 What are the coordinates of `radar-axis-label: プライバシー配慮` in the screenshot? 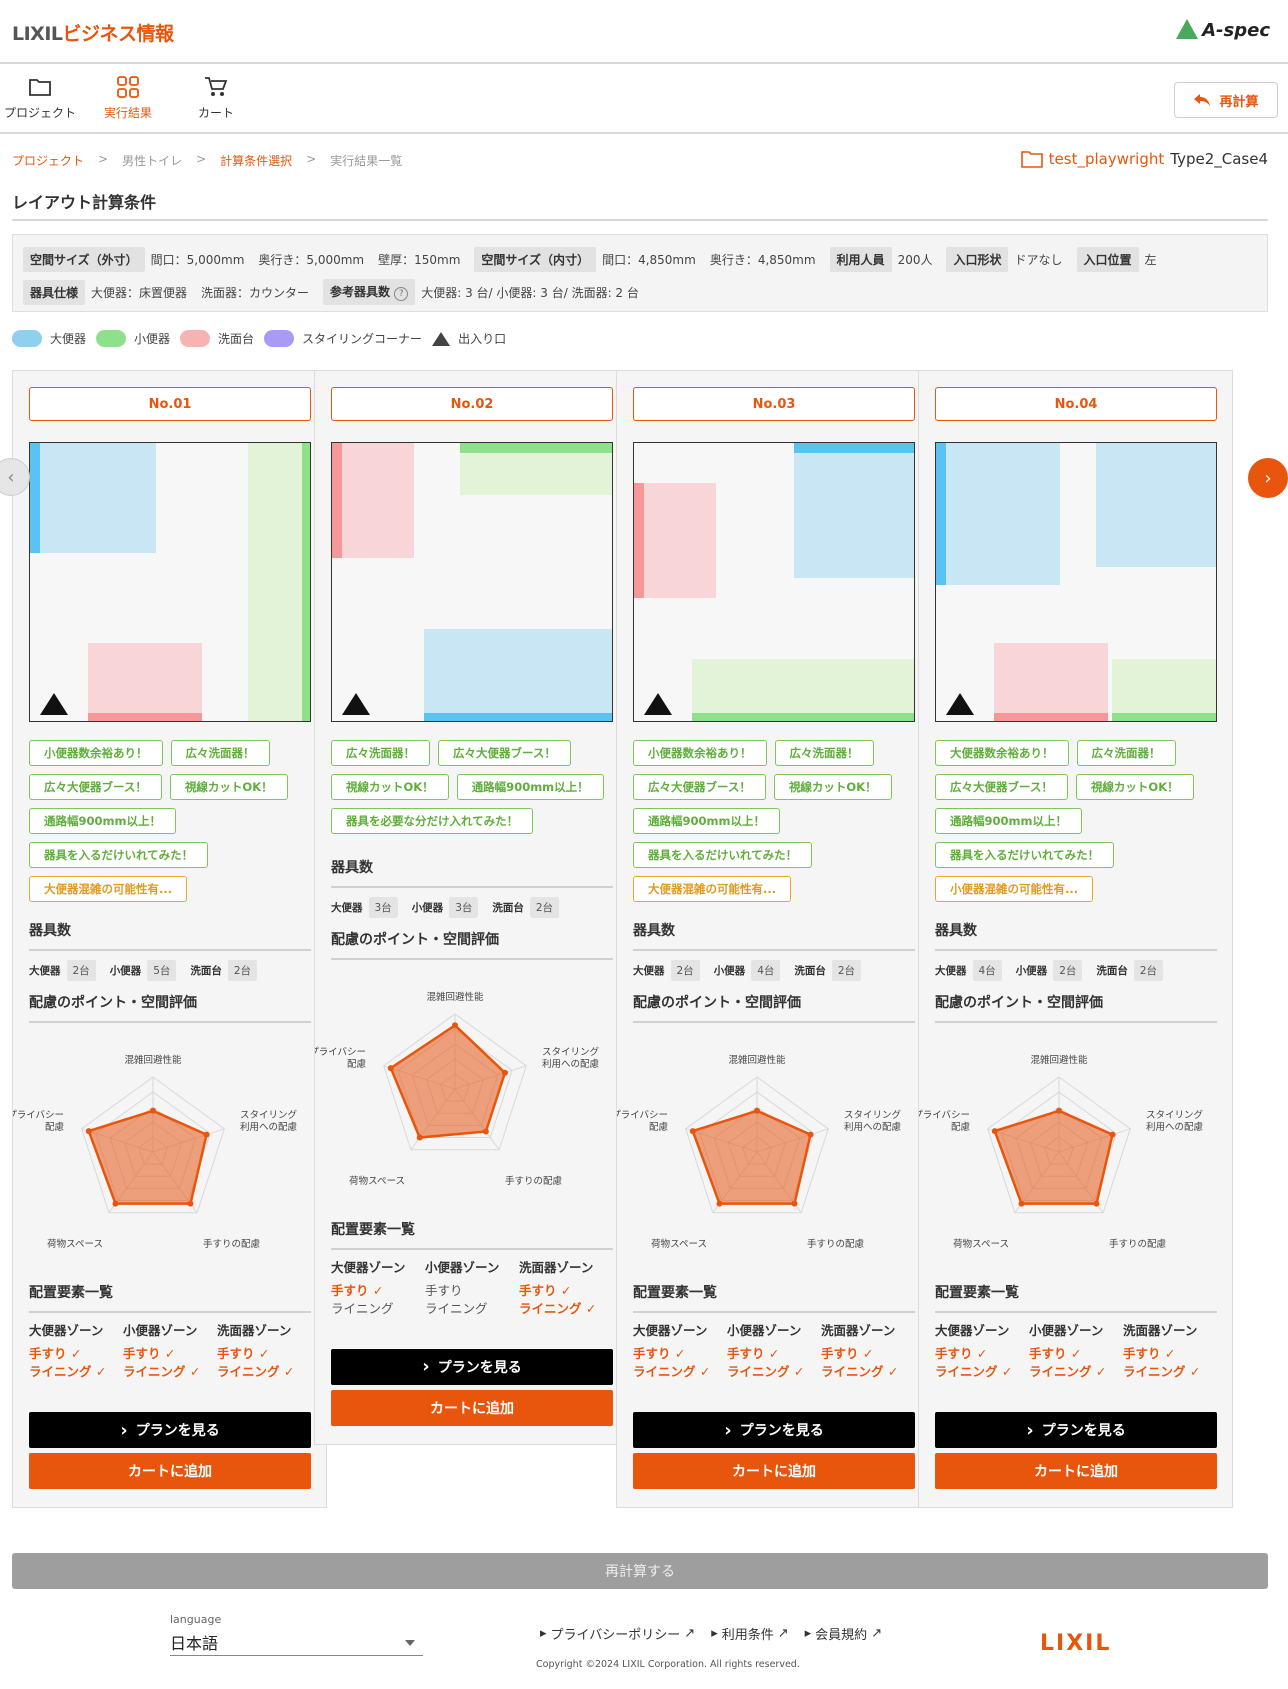 It's located at (944, 1121).